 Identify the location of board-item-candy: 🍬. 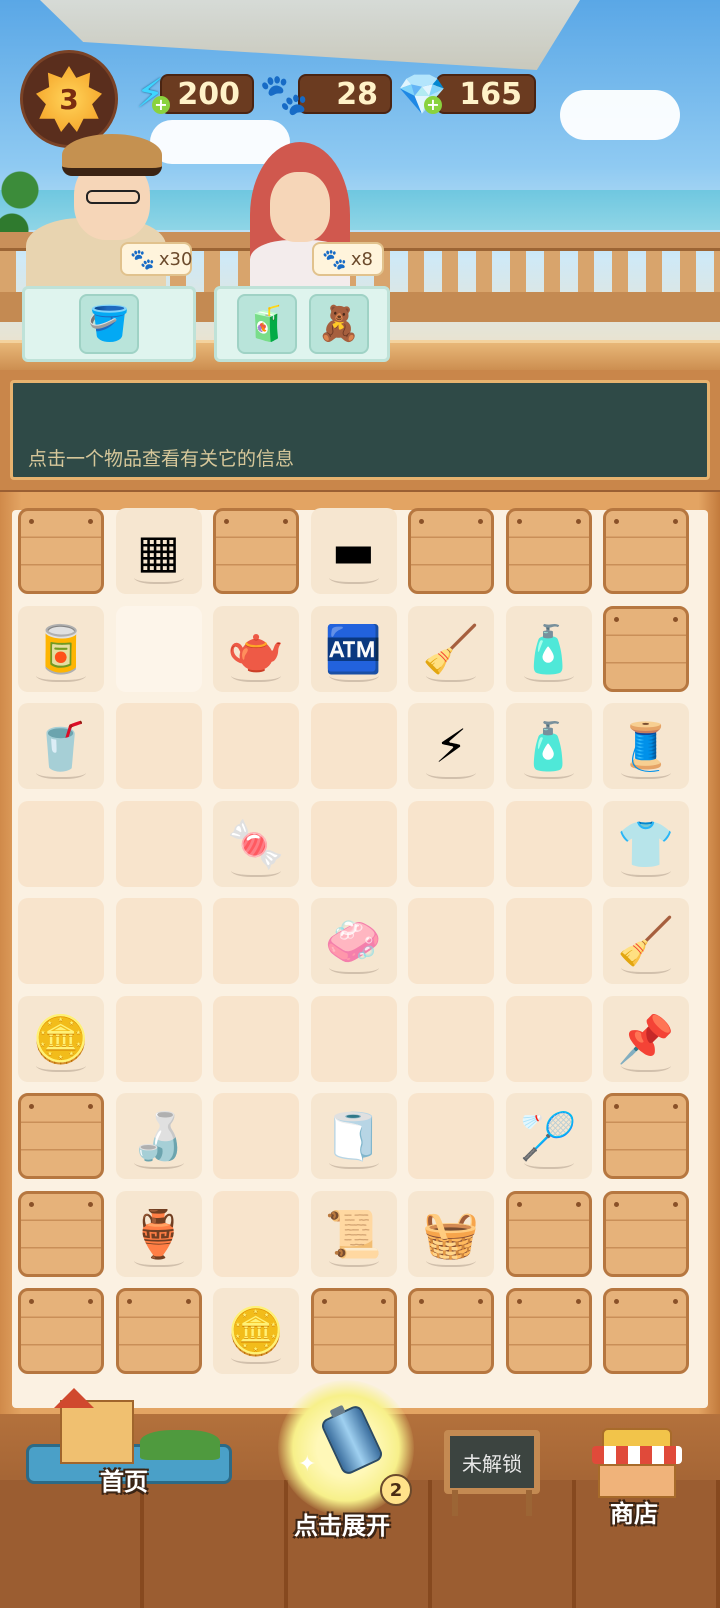
(256, 843).